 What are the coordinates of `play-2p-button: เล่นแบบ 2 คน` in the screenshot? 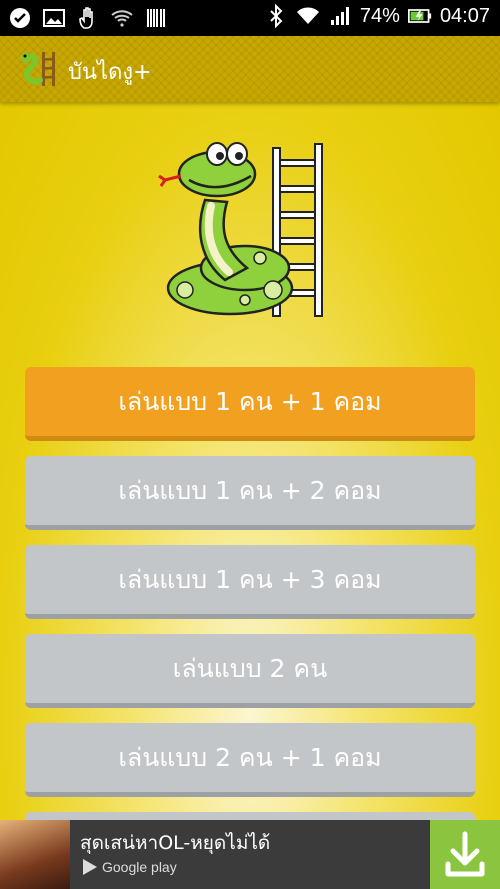 It's located at (250, 671).